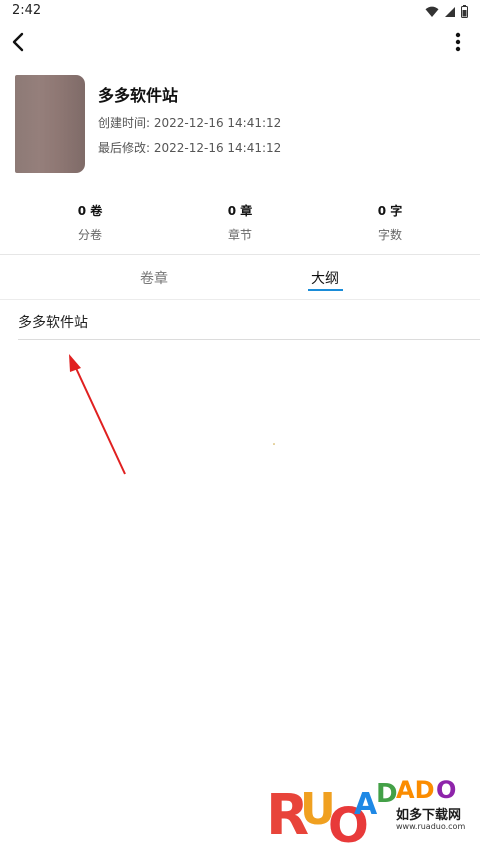  What do you see at coordinates (240, 299) in the screenshot?
I see `tabs-divider` at bounding box center [240, 299].